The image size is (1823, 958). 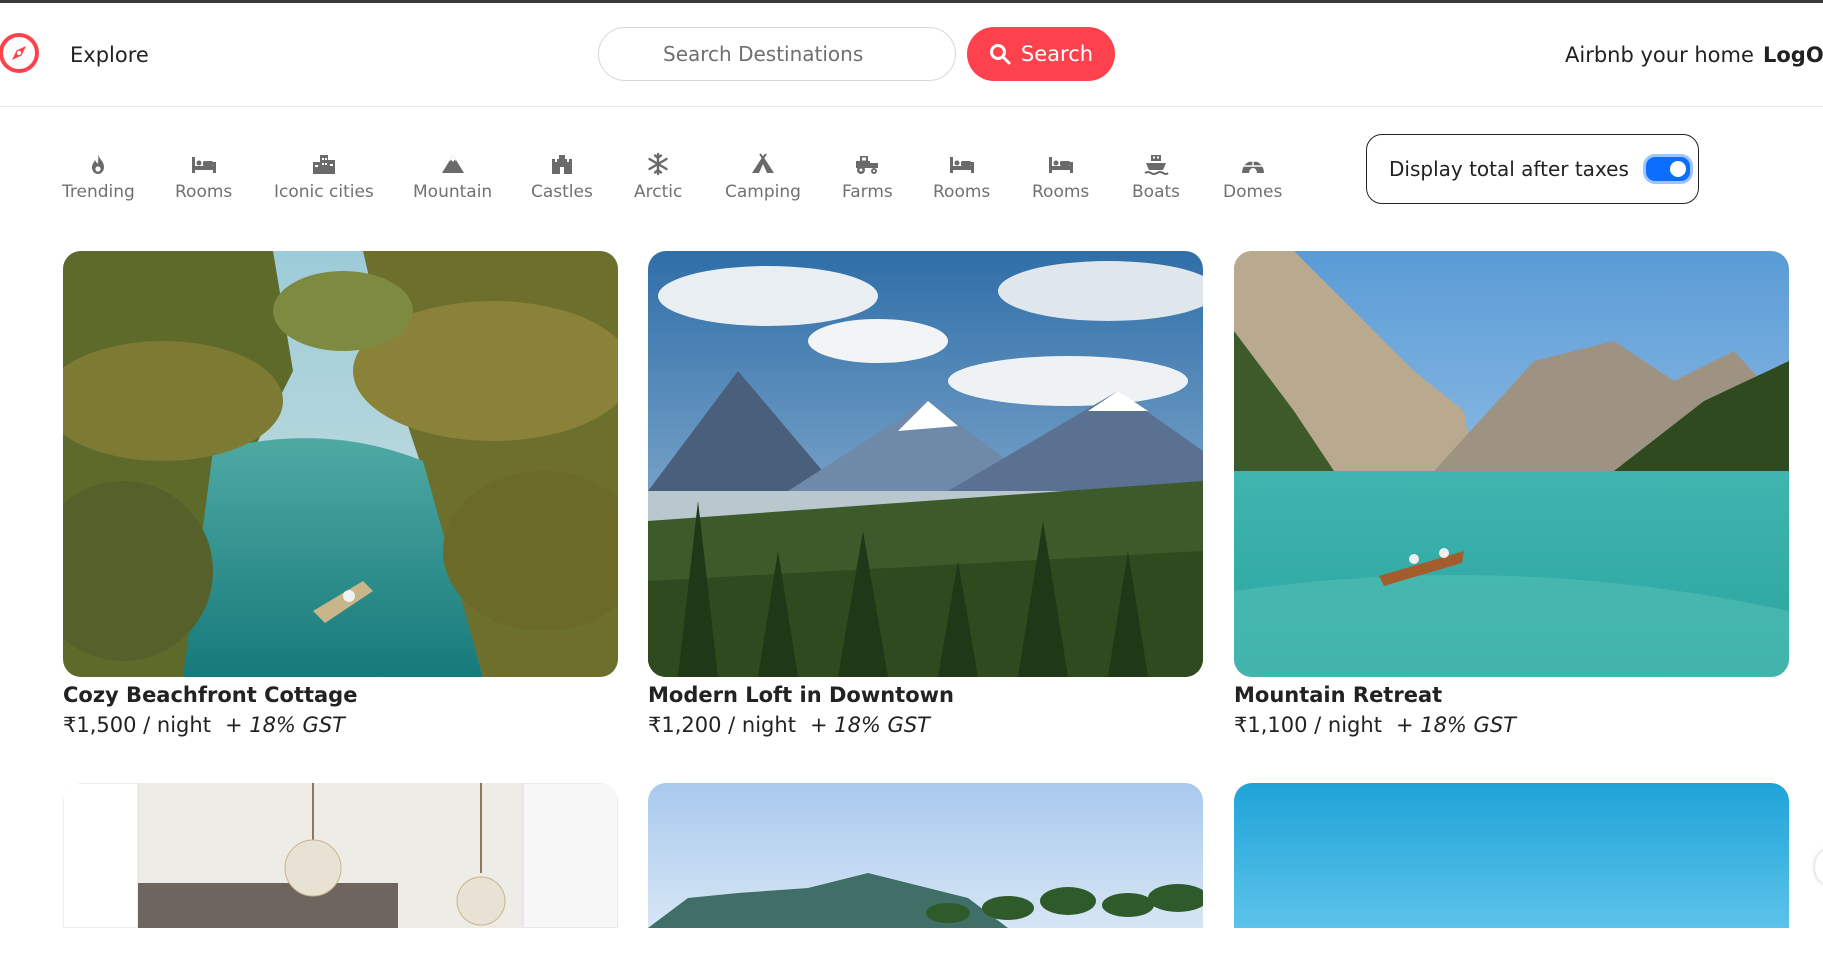 I want to click on tent-icon, so click(x=762, y=163).